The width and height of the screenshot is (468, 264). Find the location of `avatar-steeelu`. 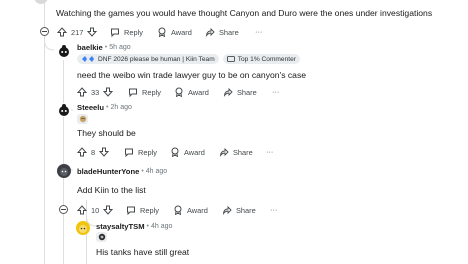

avatar-steeelu is located at coordinates (64, 110).